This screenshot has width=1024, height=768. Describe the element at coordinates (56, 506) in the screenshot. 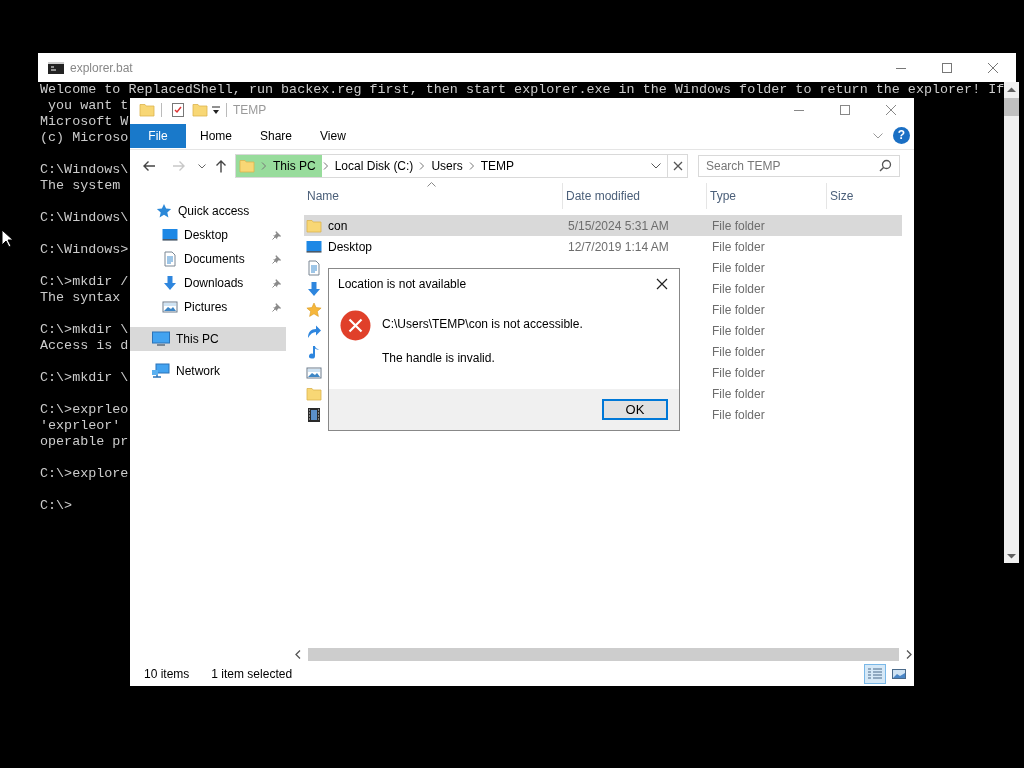

I see `console-line: C:\>` at that location.